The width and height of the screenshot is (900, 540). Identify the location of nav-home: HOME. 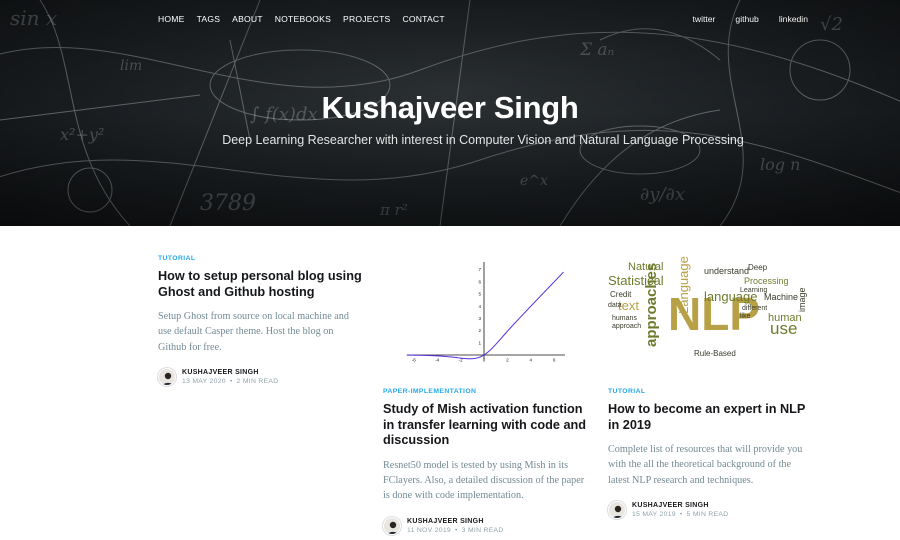
(171, 19).